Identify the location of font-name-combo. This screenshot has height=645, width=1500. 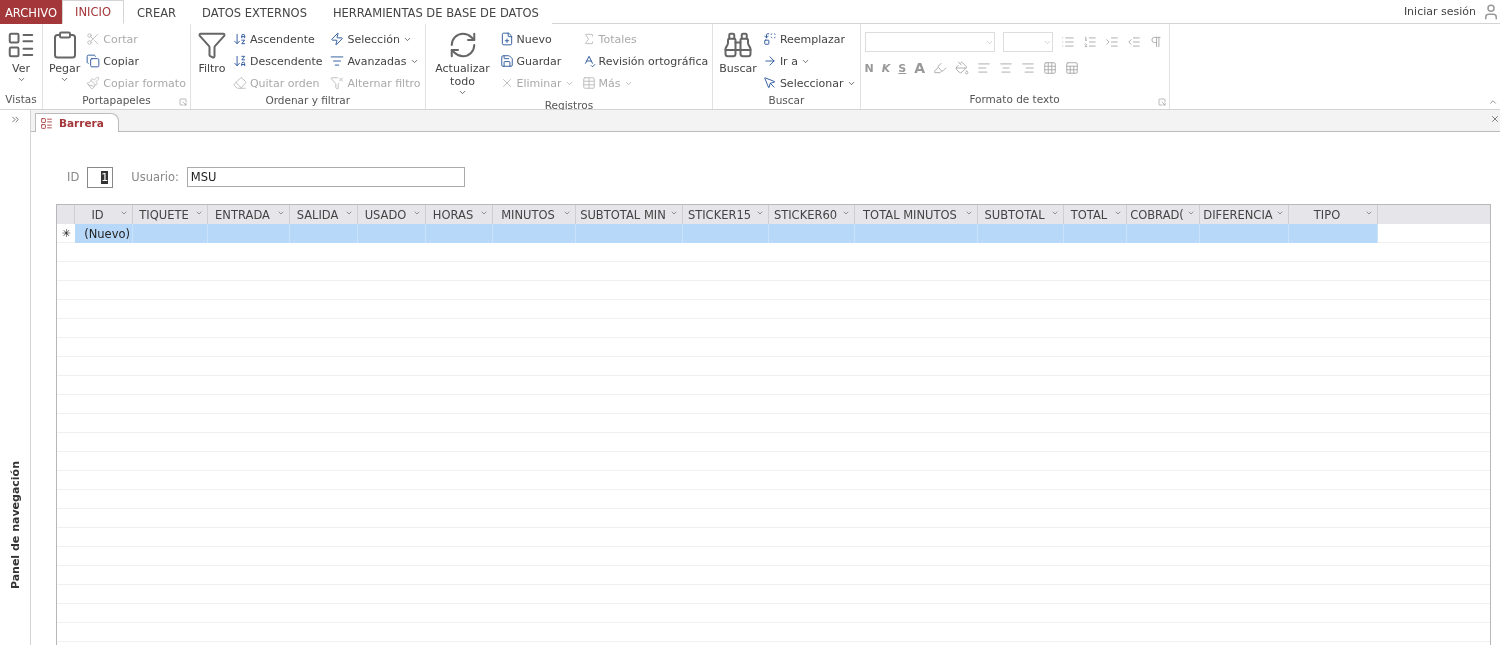
(929, 42).